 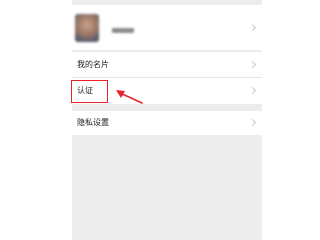 I want to click on settings-item-label: 隐私设置, so click(x=93, y=122).